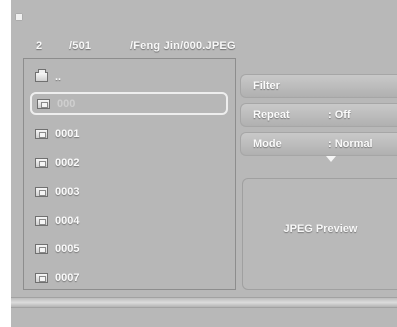 The image size is (397, 327). What do you see at coordinates (130, 221) in the screenshot?
I see `list-item: 0004` at bounding box center [130, 221].